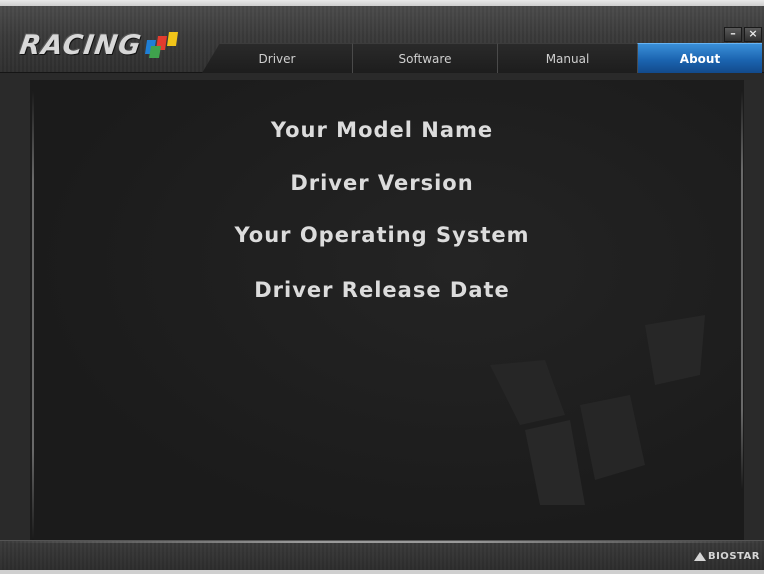 The width and height of the screenshot is (764, 574). Describe the element at coordinates (382, 542) in the screenshot. I see `footer-divider` at that location.